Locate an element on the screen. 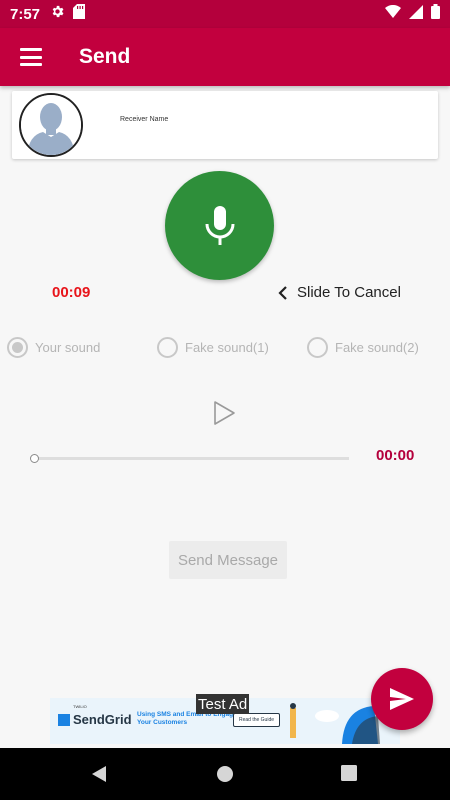 The image size is (450, 800). gear-icon is located at coordinates (57, 14).